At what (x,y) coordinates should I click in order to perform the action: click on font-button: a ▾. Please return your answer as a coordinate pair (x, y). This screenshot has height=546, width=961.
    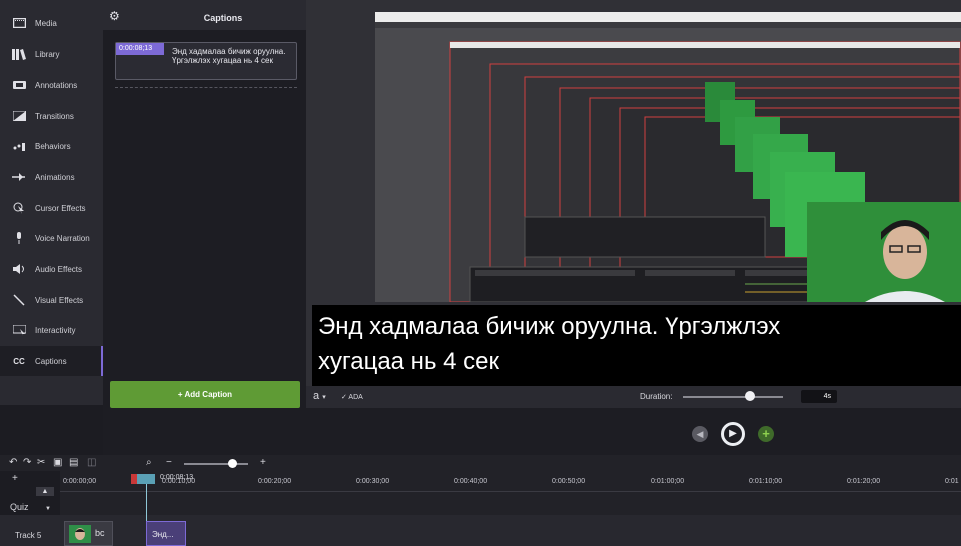
    Looking at the image, I should click on (319, 396).